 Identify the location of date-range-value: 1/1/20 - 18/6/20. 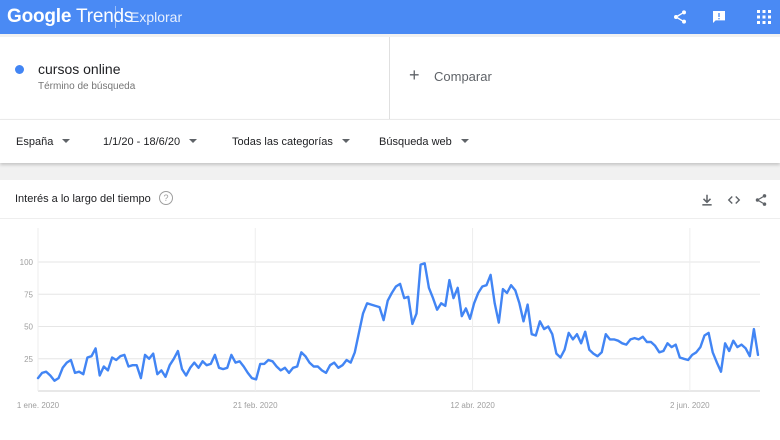
(142, 142).